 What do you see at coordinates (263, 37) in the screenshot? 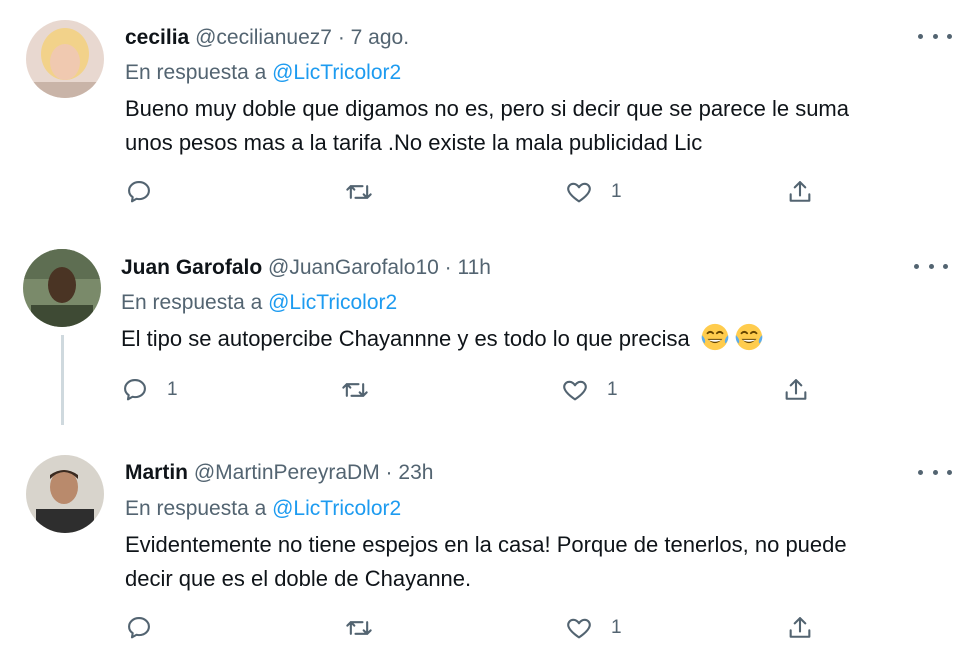
I see `author-handle: @cecilianuez7` at bounding box center [263, 37].